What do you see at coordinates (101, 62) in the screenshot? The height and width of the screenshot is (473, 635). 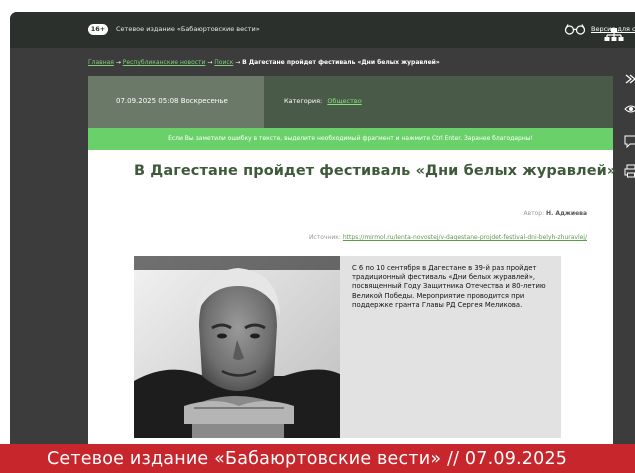 I see `breadcrumb-home-link: Главная` at bounding box center [101, 62].